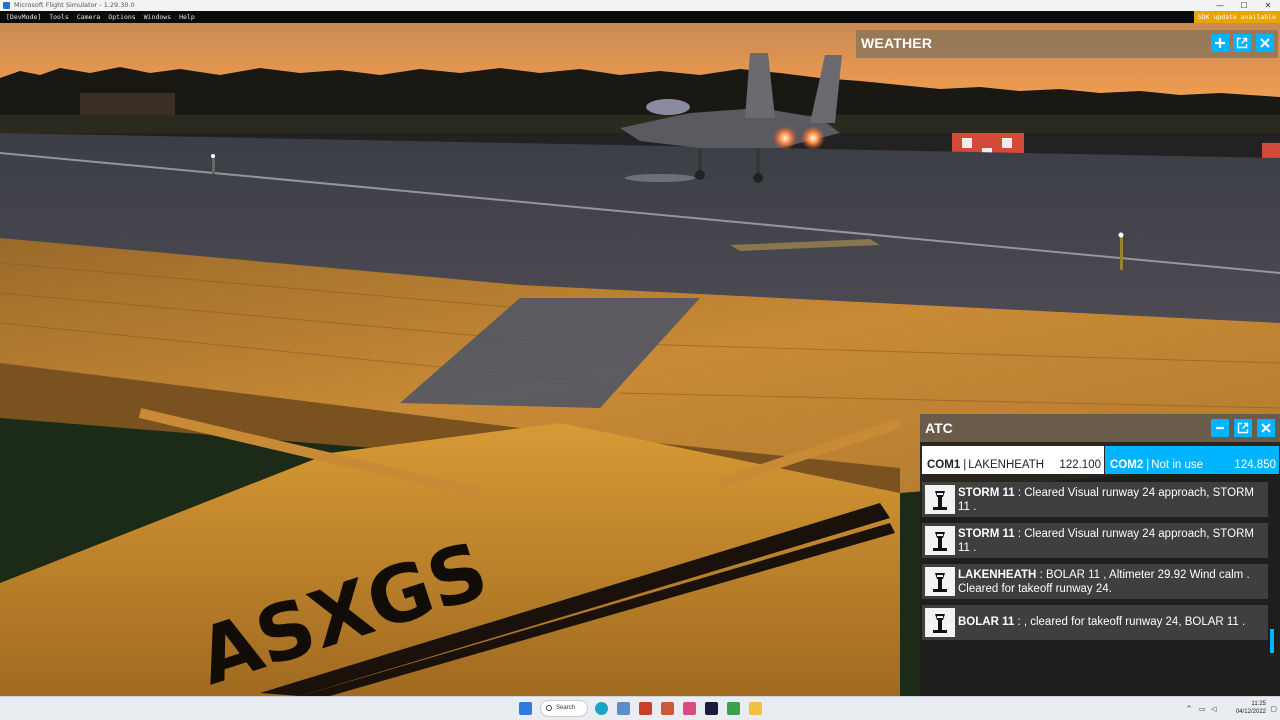 The width and height of the screenshot is (1280, 720). I want to click on close-window-button: ✕, so click(1268, 5).